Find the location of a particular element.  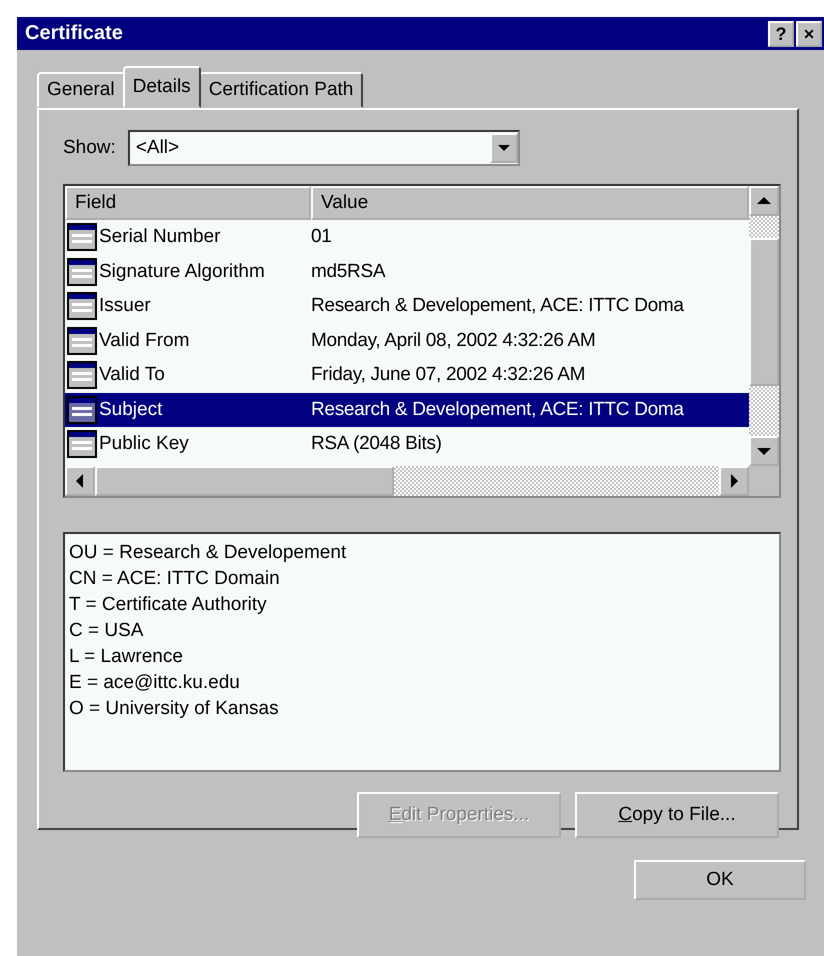

field-value: md5RSA is located at coordinates (348, 271).